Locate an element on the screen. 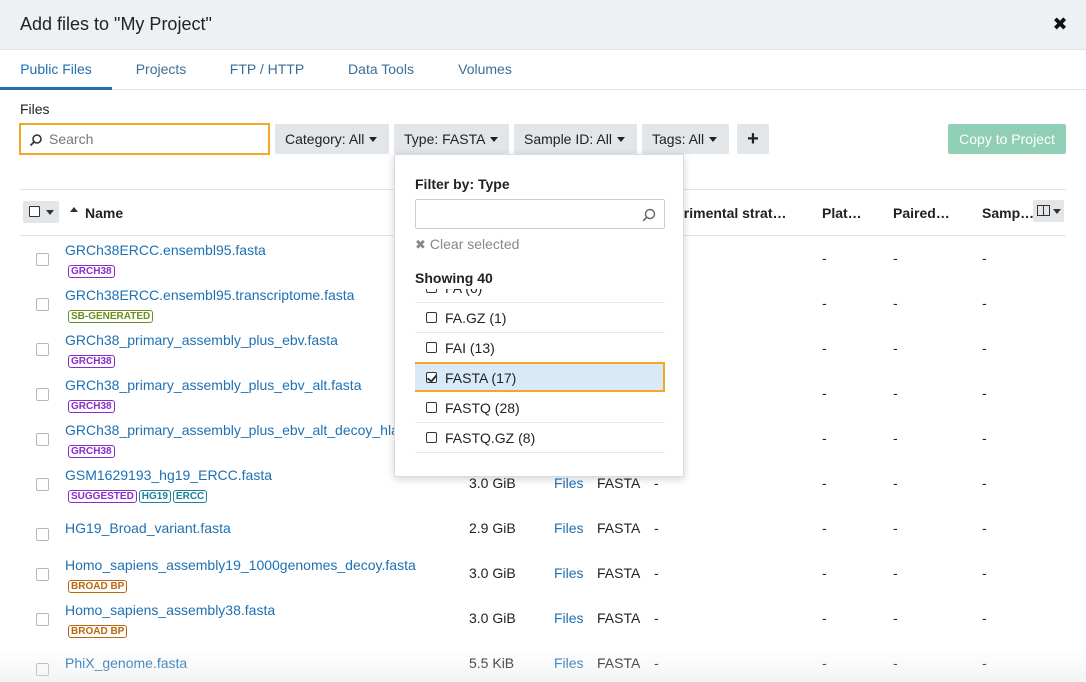 The width and height of the screenshot is (1086, 682). type-option: FA (6) is located at coordinates (540, 296).